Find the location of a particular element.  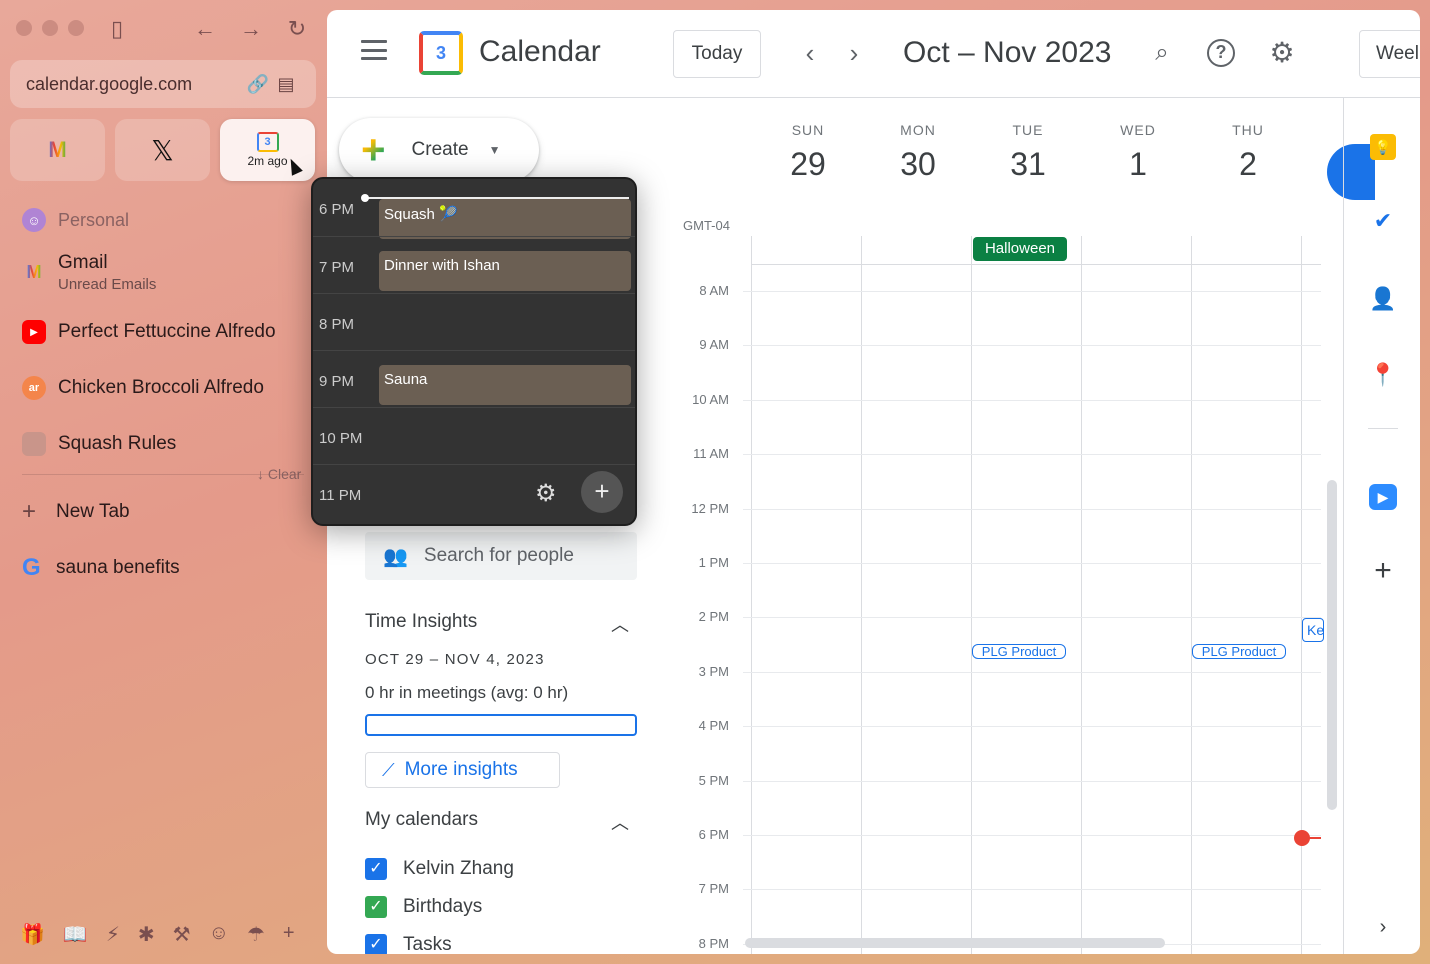

calendar-logo-icon: 3 is located at coordinates (441, 53).